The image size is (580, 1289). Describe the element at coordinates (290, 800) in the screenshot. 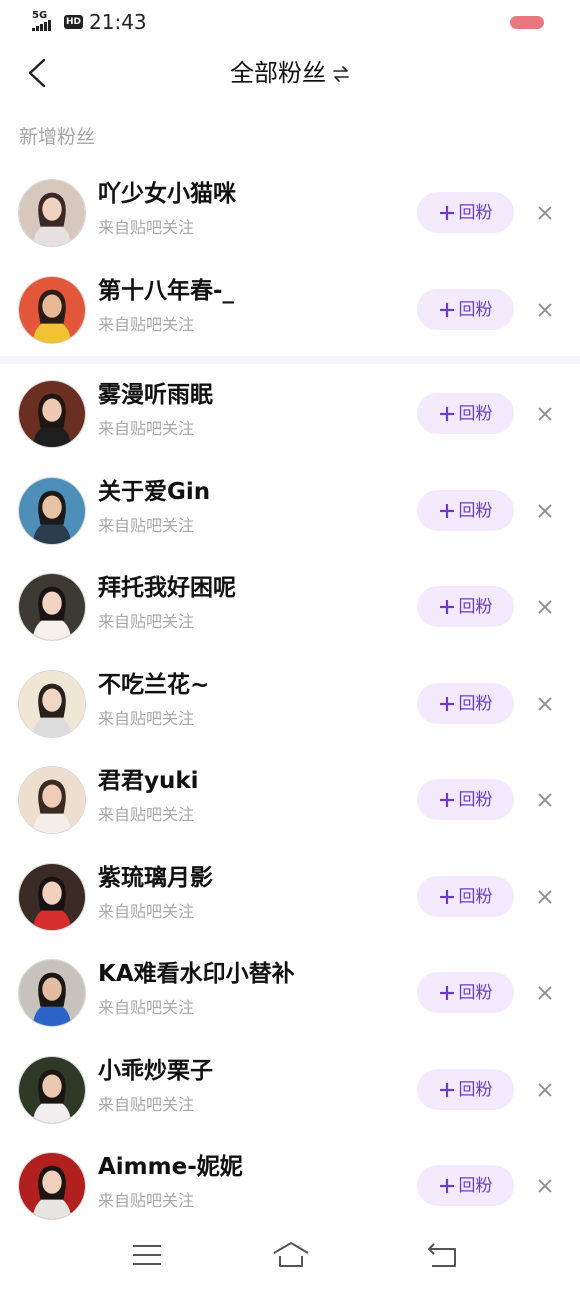

I see `fan-row: 君君yuki 来自贴吧关注 回粉` at that location.